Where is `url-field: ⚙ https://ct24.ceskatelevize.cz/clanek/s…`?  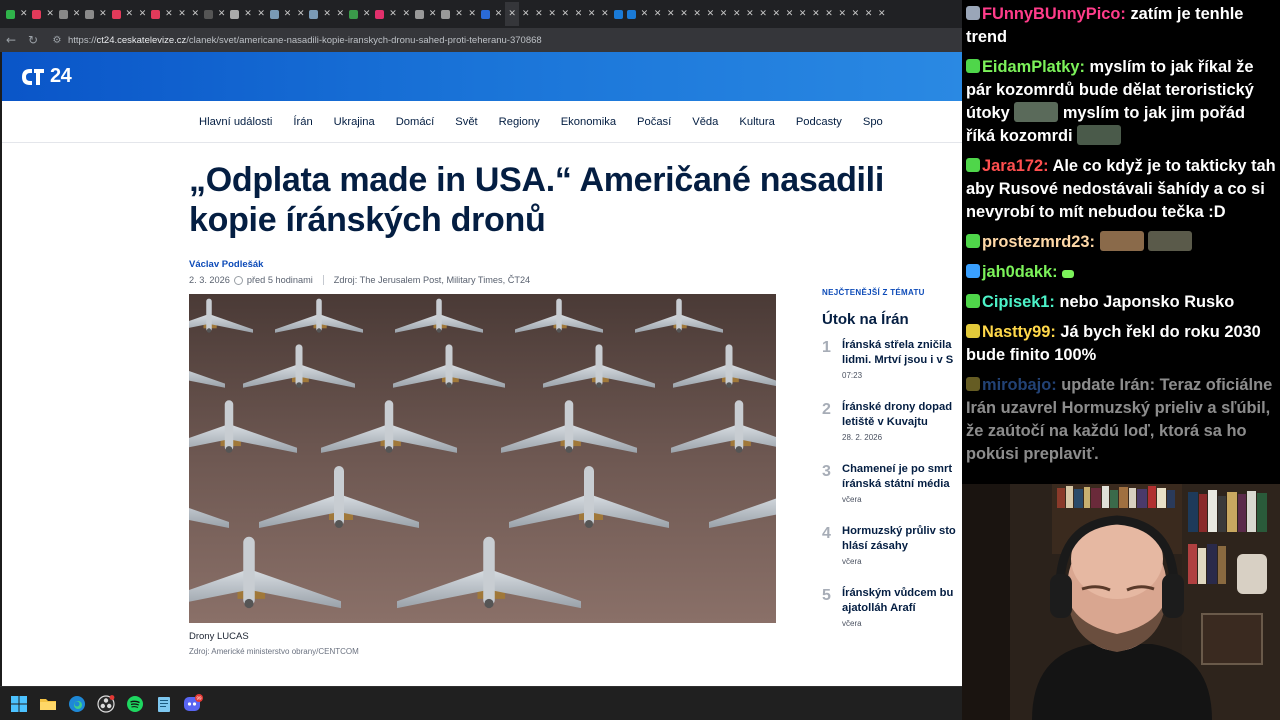
url-field: ⚙ https://ct24.ceskatelevize.cz/clanek/s… is located at coordinates (506, 40).